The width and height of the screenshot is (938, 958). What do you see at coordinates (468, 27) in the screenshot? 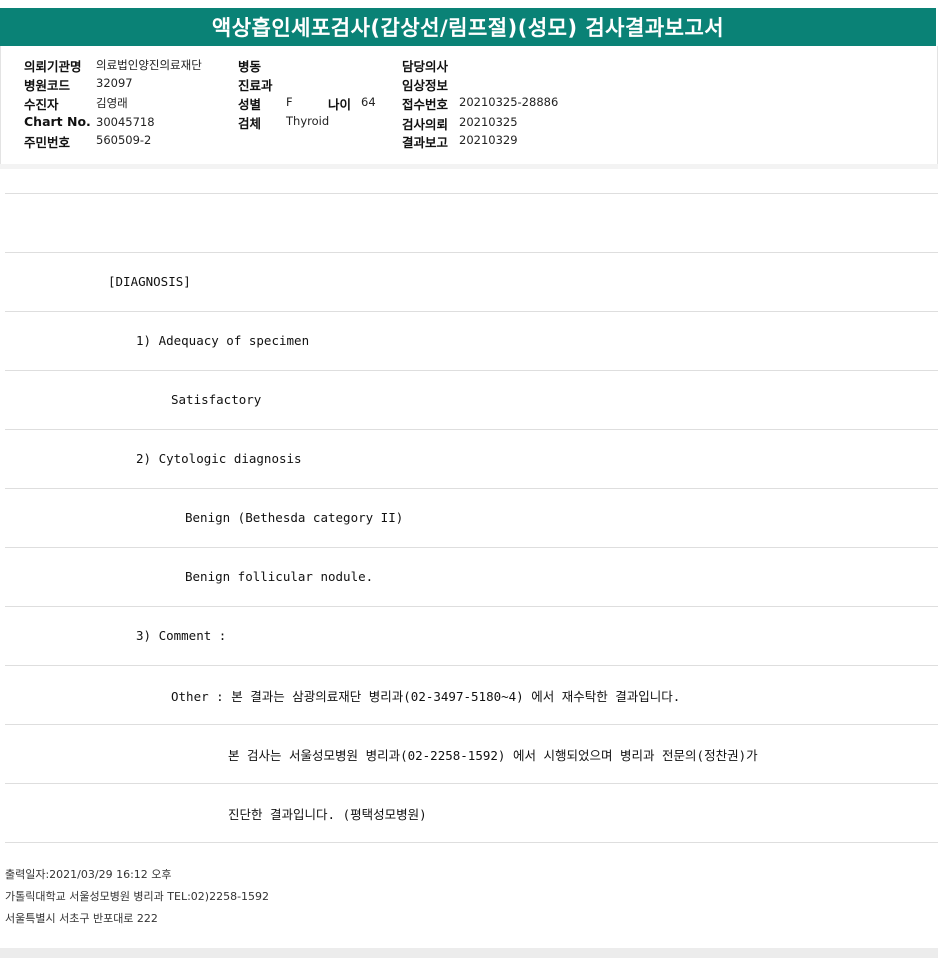
I see `report-title: 액상흡인세포검사(갑상선/림프절)(성모) 검사결과보고서` at bounding box center [468, 27].